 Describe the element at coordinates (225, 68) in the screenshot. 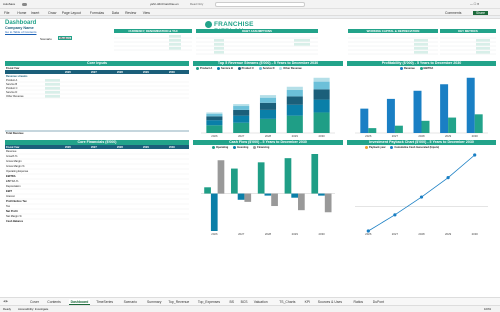

I see `legend-item: Service B` at that location.